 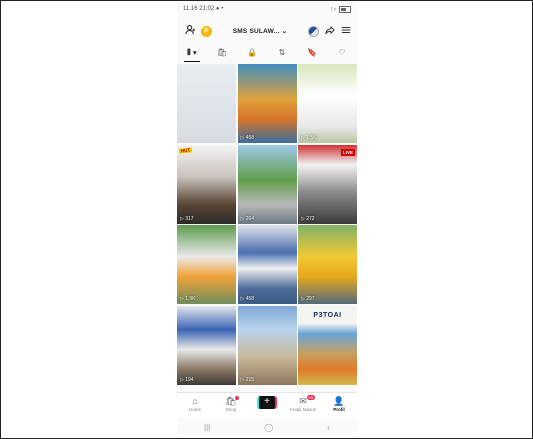 I want to click on bookmark-icon: 🔖, so click(x=312, y=52).